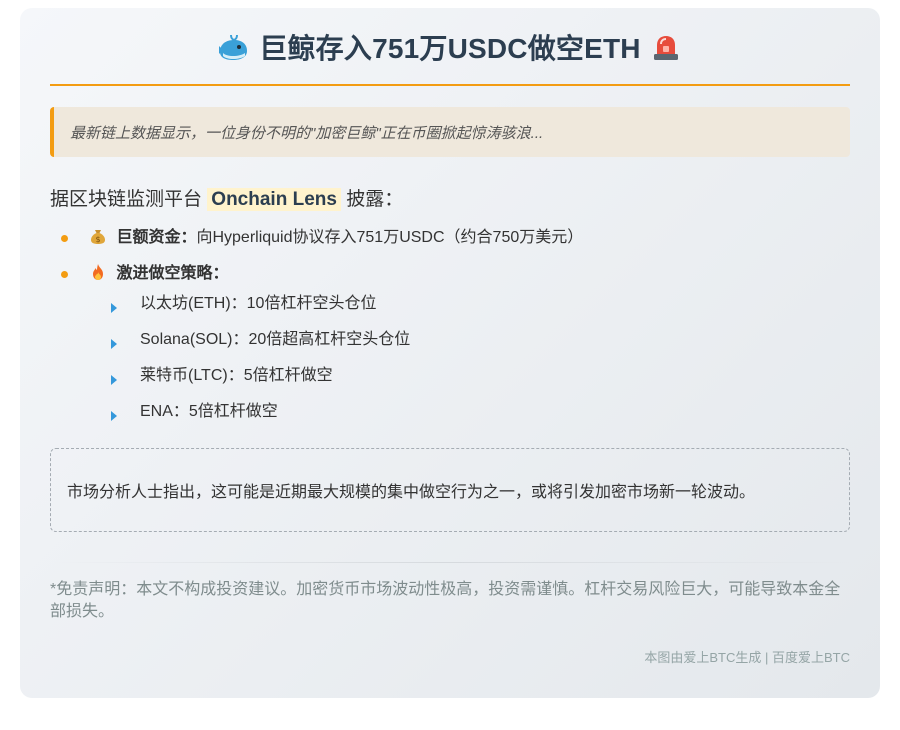 The height and width of the screenshot is (730, 900). What do you see at coordinates (172, 273) in the screenshot?
I see `strategy-label: 激进做空策略：` at bounding box center [172, 273].